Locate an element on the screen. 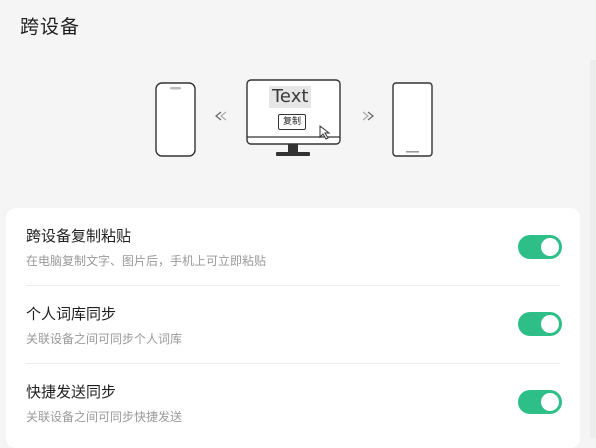 The height and width of the screenshot is (448, 596). cross-device-illustration: Text 复制 is located at coordinates (295, 121).